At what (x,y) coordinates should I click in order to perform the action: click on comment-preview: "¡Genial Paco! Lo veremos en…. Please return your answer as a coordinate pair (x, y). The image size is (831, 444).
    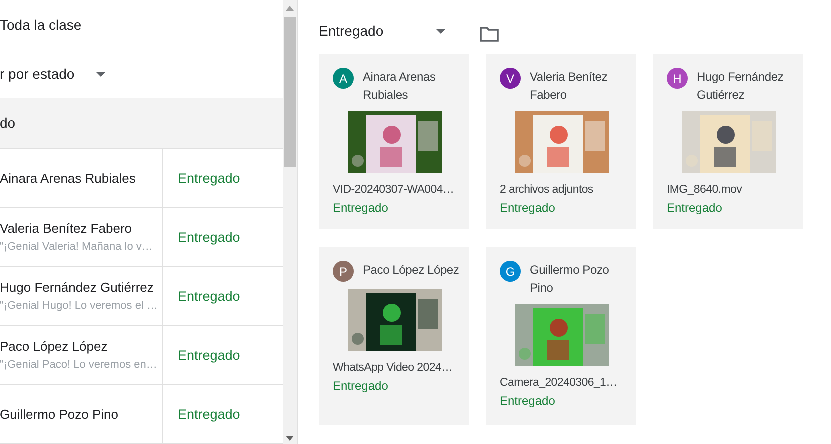
    Looking at the image, I should click on (79, 365).